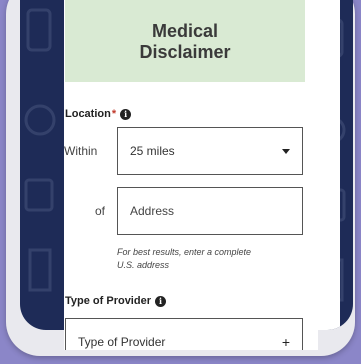  Describe the element at coordinates (185, 52) in the screenshot. I see `disclaimer-line2: Disclaimer` at that location.